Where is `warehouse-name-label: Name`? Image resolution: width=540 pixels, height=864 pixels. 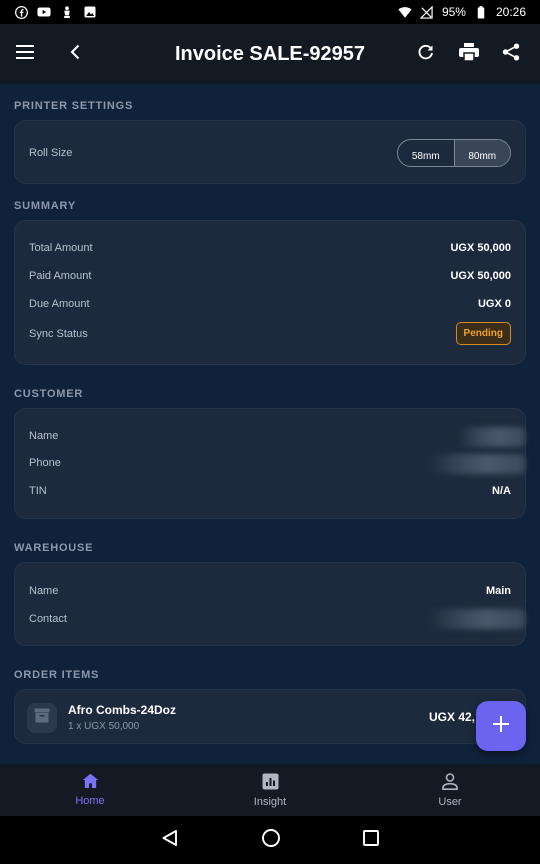
warehouse-name-label: Name is located at coordinates (44, 591).